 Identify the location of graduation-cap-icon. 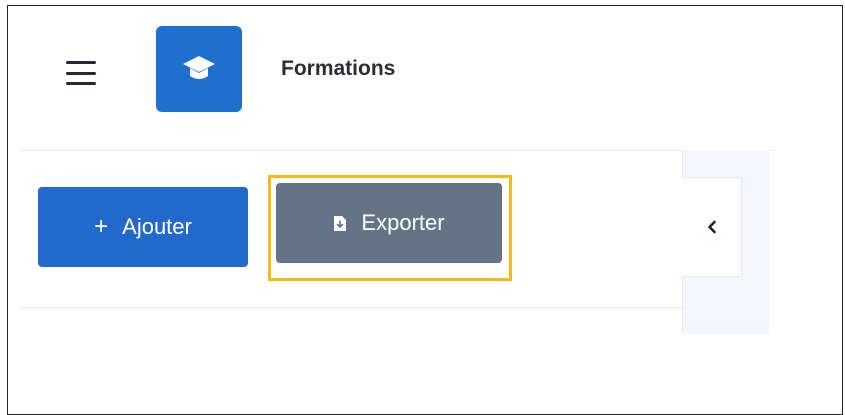
(199, 67).